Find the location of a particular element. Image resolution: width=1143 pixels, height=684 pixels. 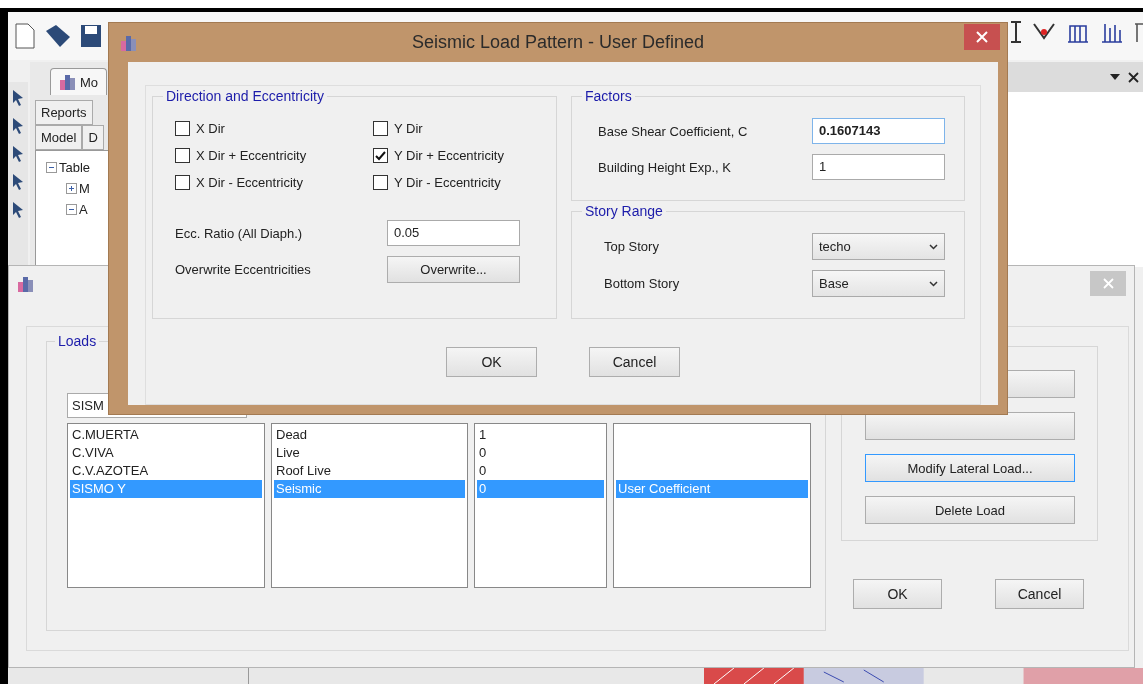

checkbox-label: X Dir - Eccentricity is located at coordinates (249, 182).